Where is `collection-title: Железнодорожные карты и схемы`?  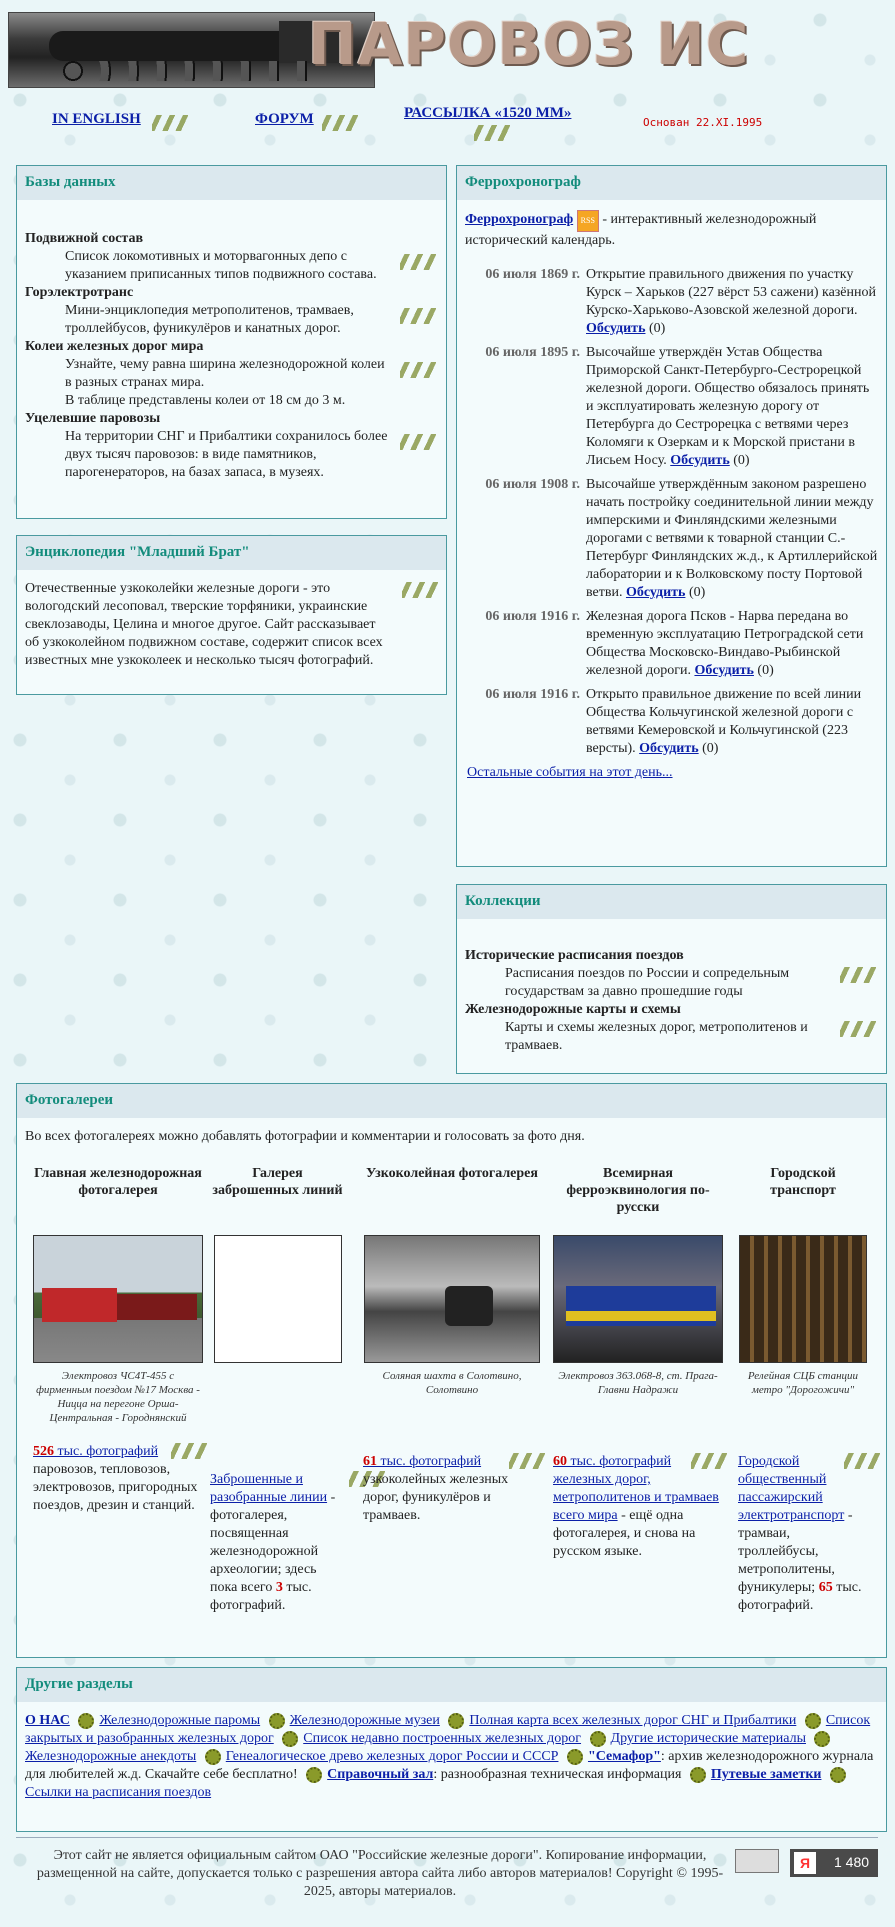 collection-title: Железнодорожные карты и схемы is located at coordinates (573, 1009).